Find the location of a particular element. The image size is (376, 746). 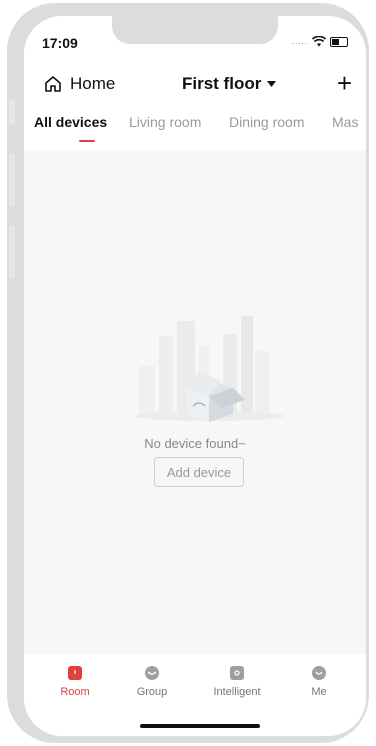

phone-notch is located at coordinates (195, 30).